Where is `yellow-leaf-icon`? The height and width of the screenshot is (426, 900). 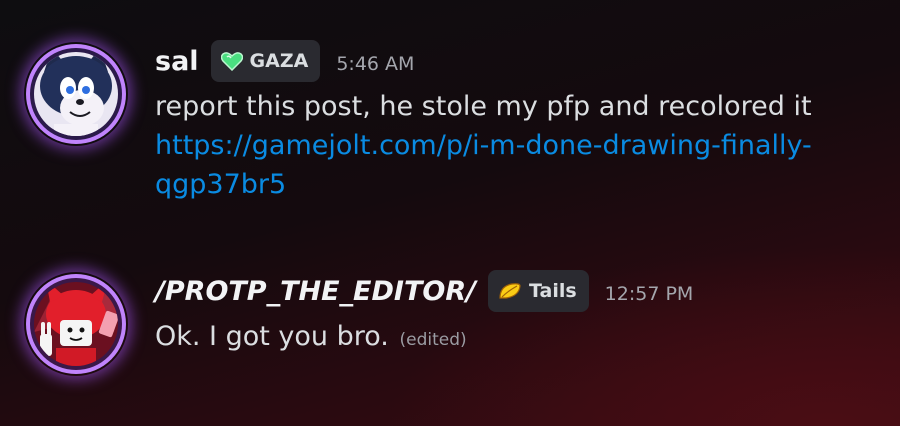 yellow-leaf-icon is located at coordinates (510, 291).